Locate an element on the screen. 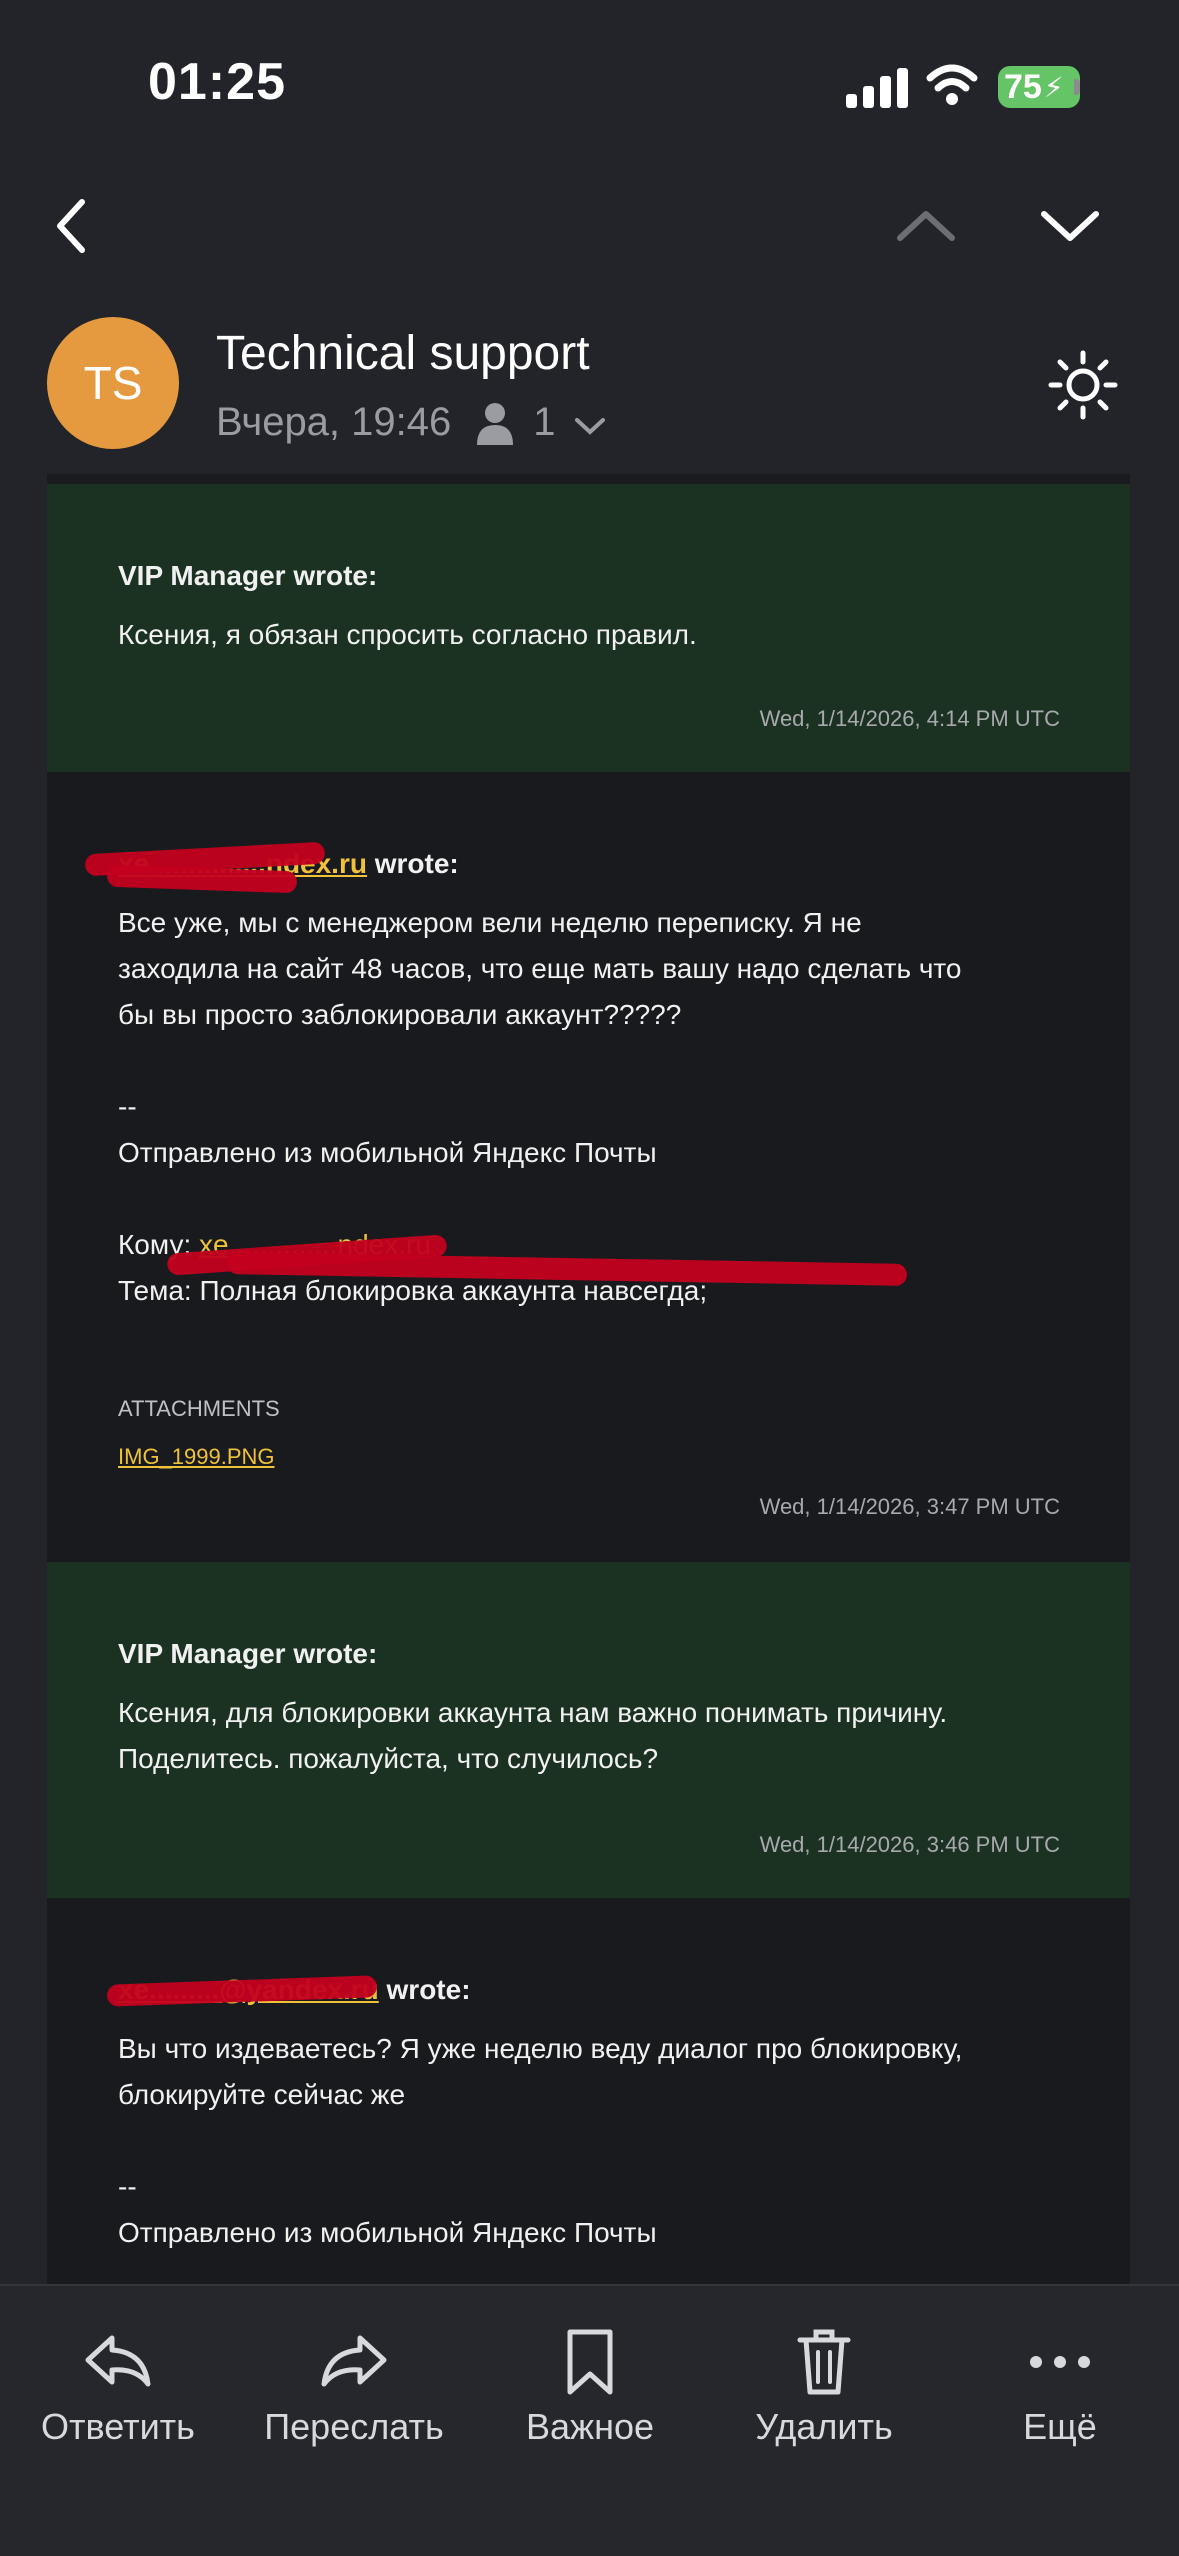 This screenshot has width=1179, height=2556. battery-level: 75 is located at coordinates (1023, 86).